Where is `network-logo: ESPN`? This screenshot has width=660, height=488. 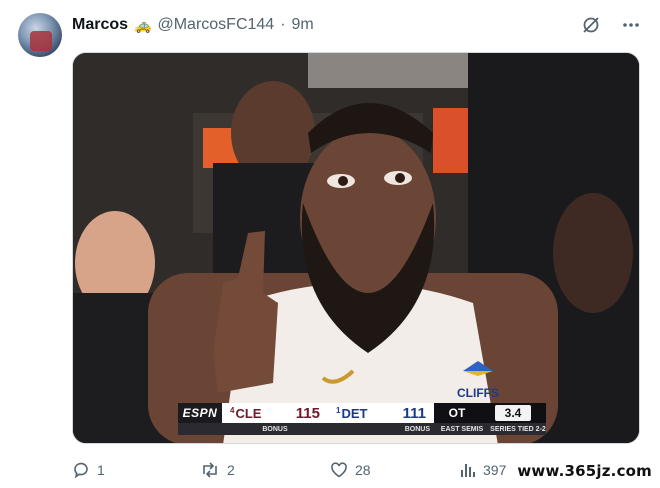
network-logo: ESPN is located at coordinates (200, 413).